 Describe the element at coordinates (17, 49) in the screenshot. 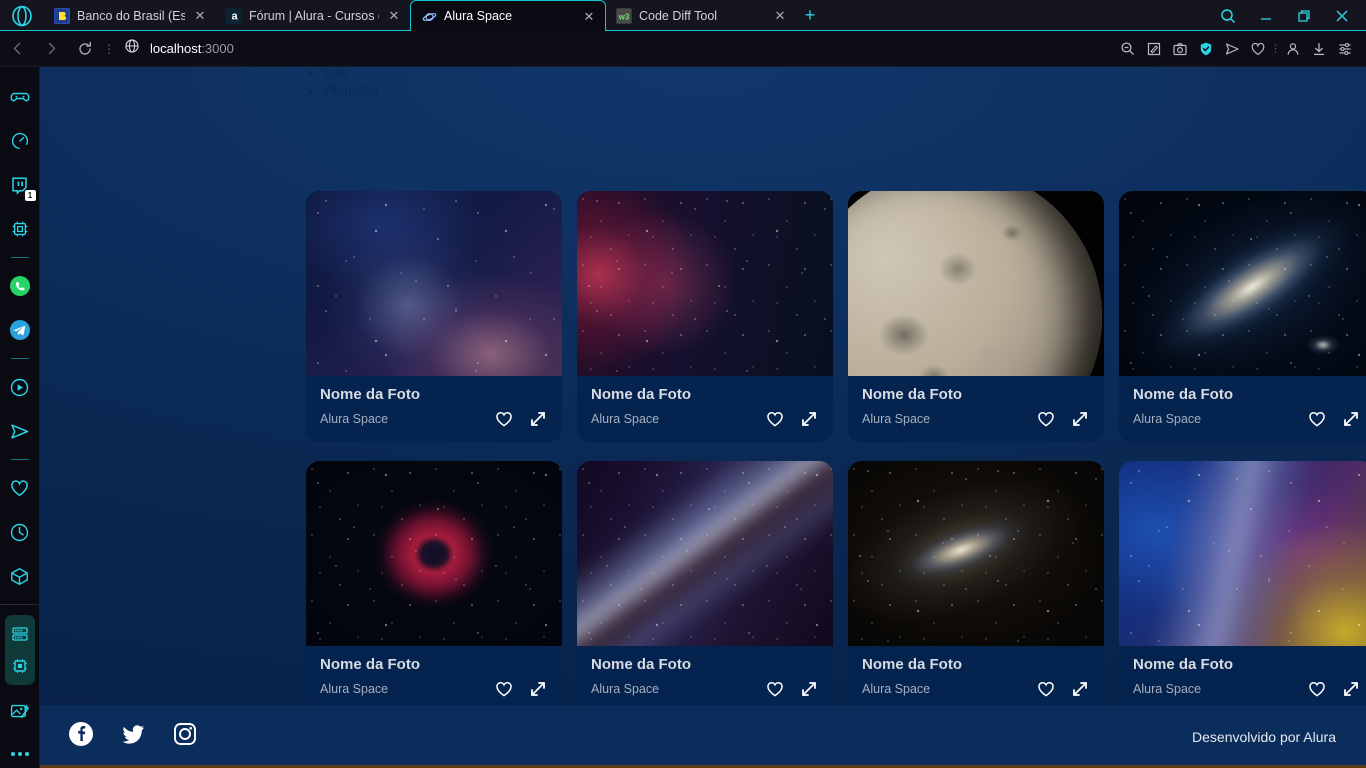

I see `back-icon` at that location.